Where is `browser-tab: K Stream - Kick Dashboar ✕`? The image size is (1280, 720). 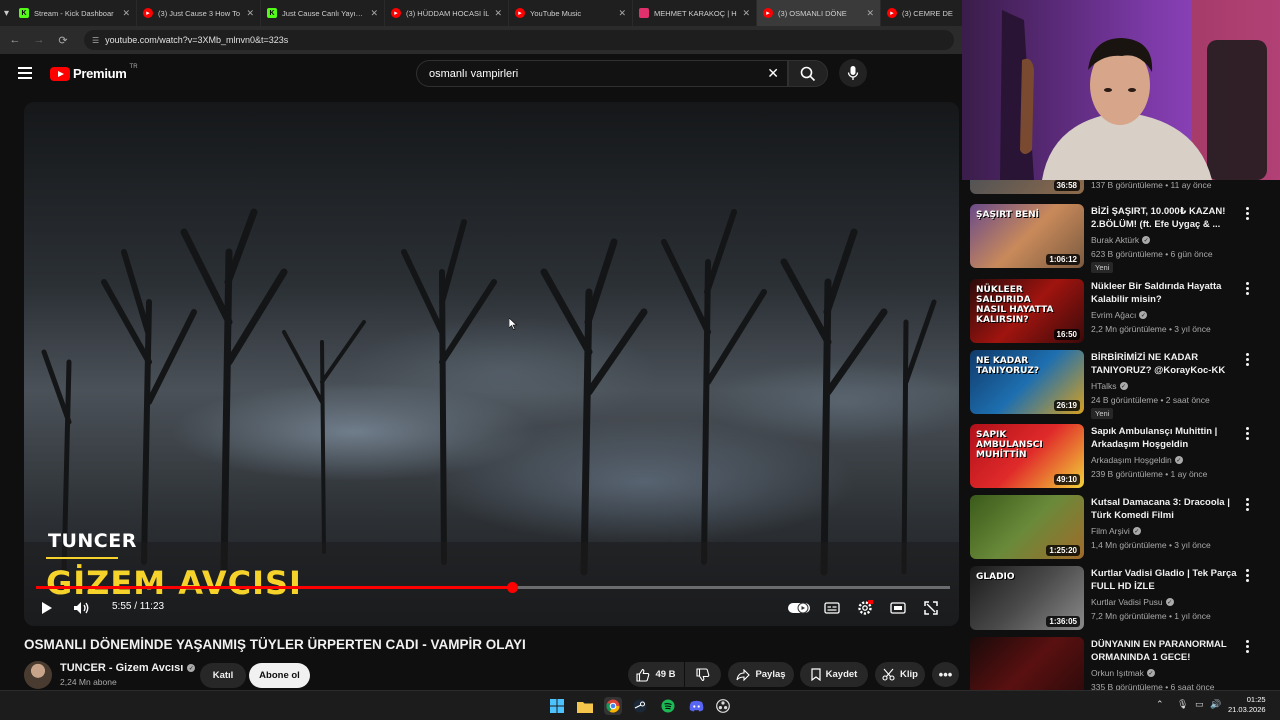 browser-tab: K Stream - Kick Dashboar ✕ is located at coordinates (75, 13).